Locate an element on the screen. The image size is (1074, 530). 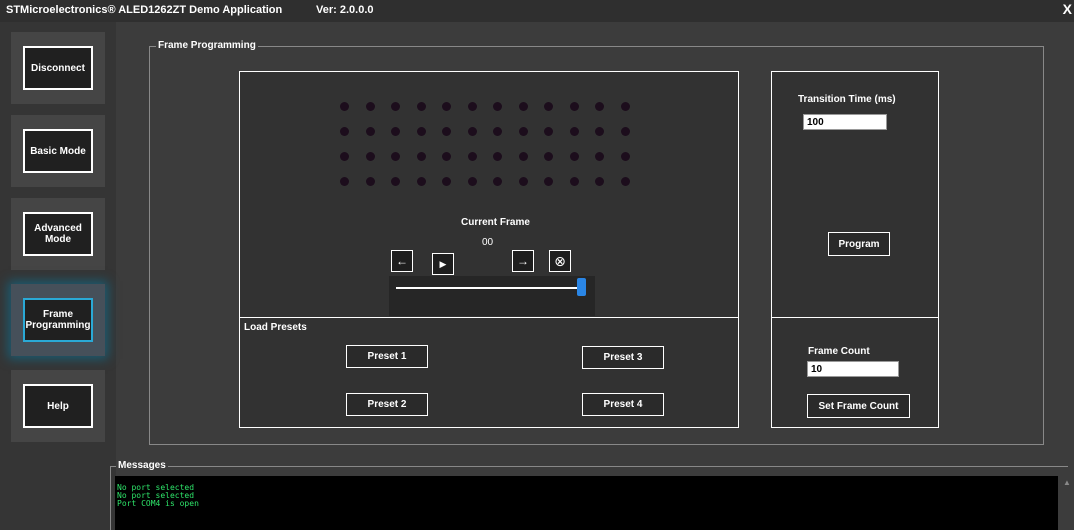
slider-thumb is located at coordinates (581, 287).